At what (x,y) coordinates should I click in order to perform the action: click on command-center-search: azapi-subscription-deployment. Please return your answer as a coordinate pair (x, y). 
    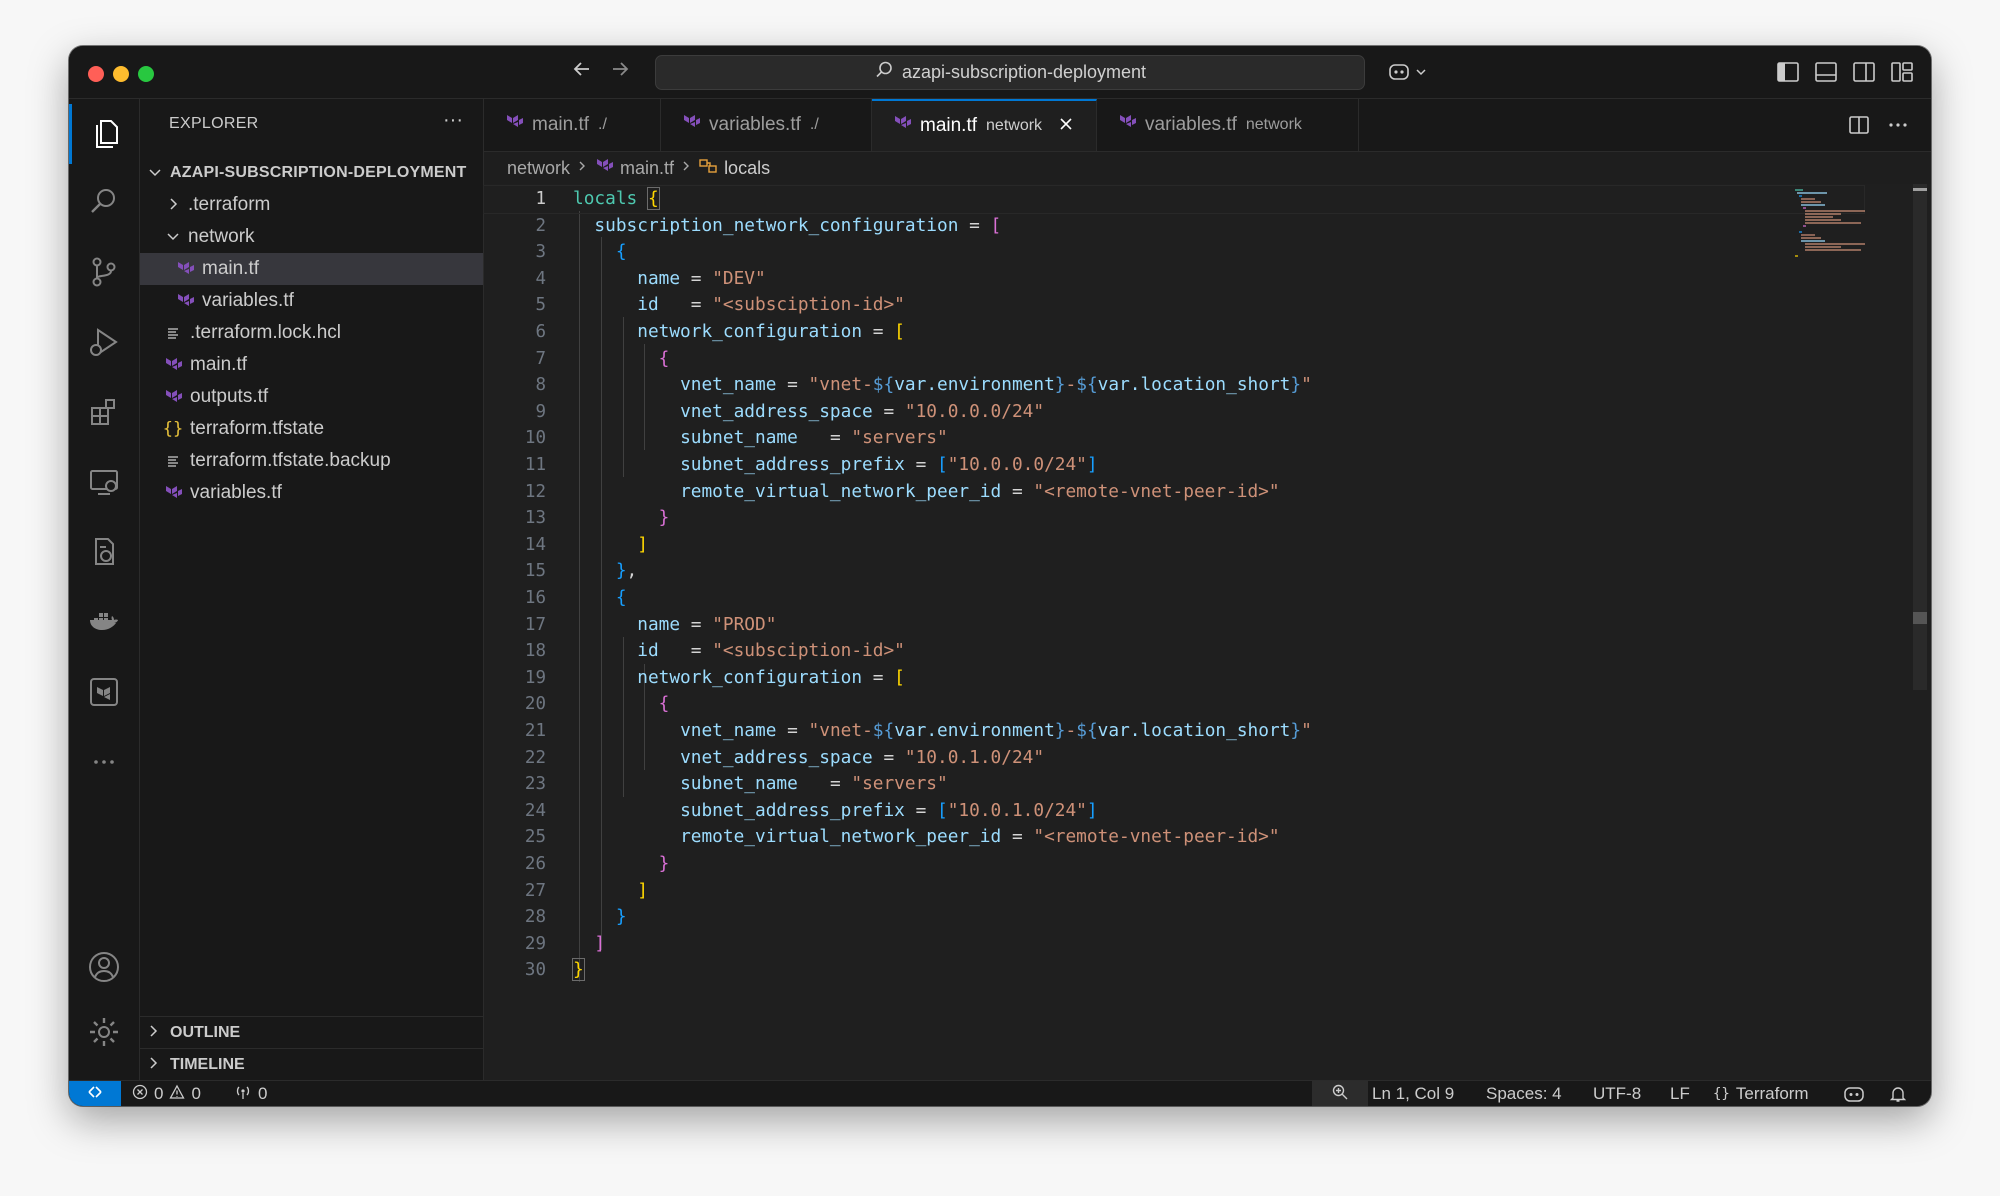
    Looking at the image, I should click on (1010, 72).